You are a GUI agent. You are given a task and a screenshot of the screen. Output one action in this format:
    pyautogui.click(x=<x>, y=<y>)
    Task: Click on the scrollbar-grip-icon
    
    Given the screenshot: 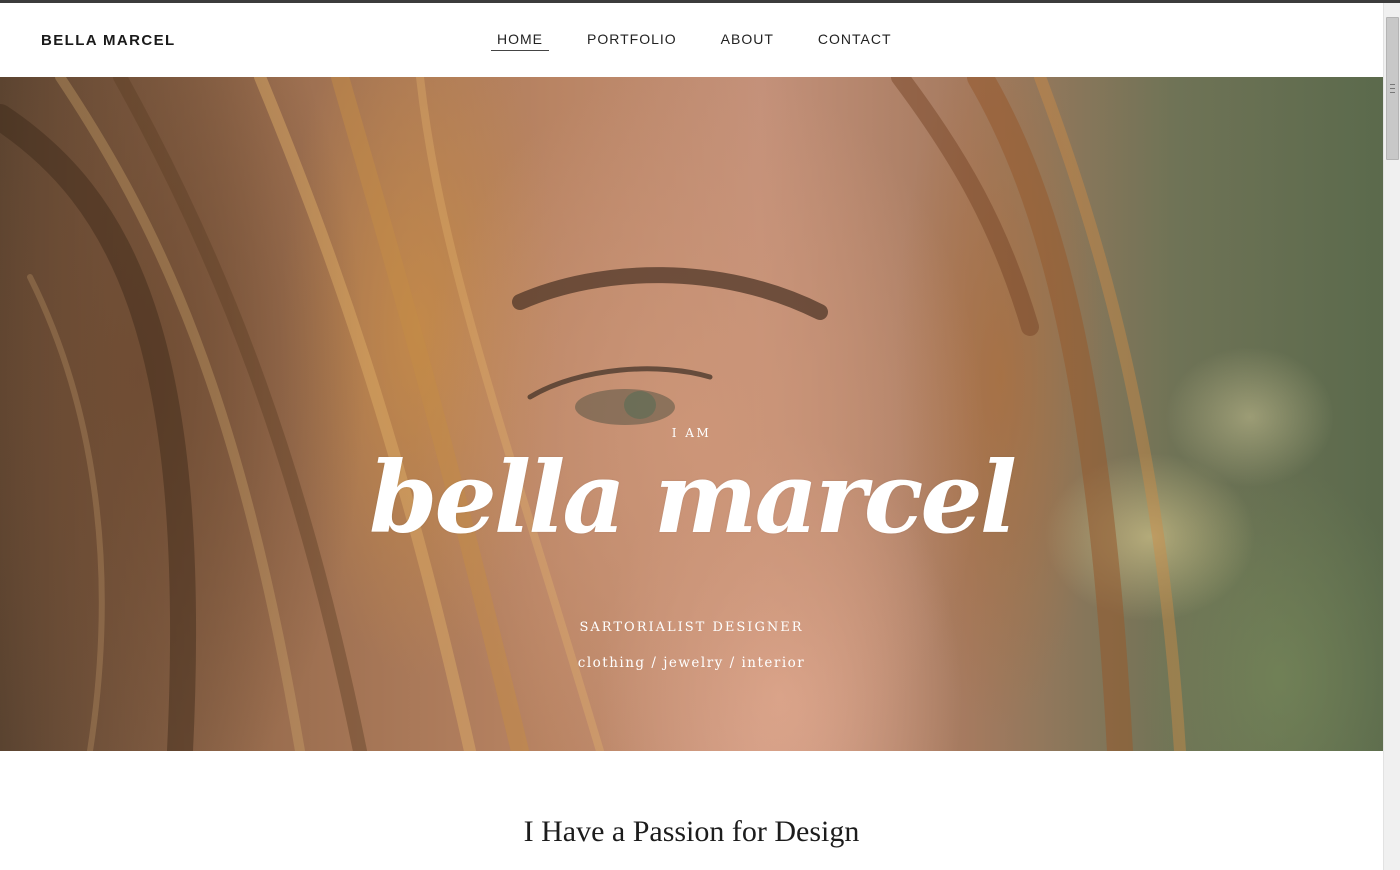 What is the action you would take?
    pyautogui.click(x=1392, y=88)
    